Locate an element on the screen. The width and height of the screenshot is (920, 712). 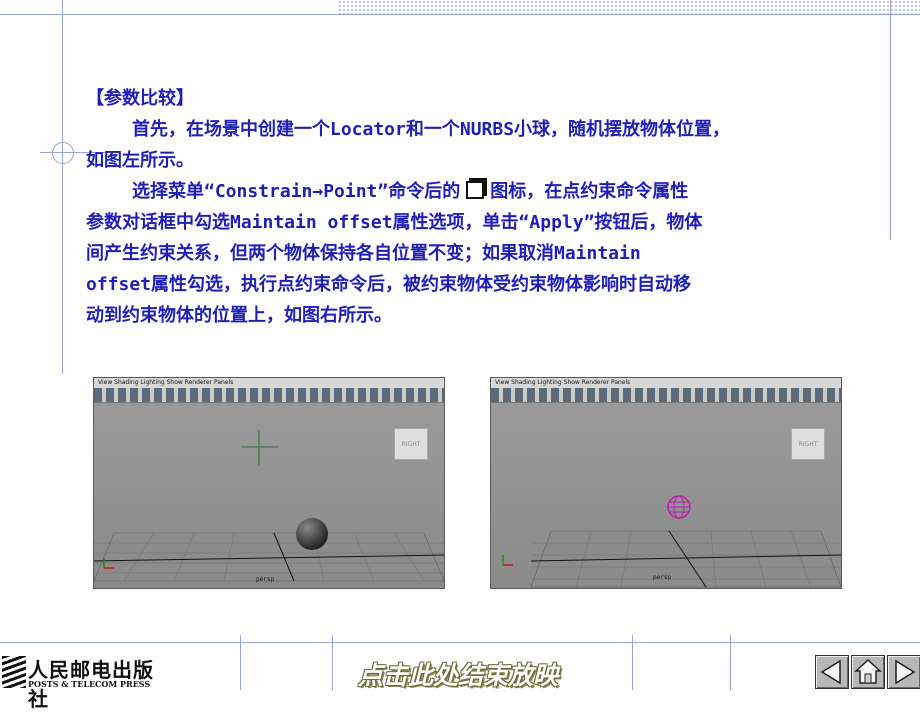
paragraph-line: 如图左所示。 is located at coordinates (140, 160).